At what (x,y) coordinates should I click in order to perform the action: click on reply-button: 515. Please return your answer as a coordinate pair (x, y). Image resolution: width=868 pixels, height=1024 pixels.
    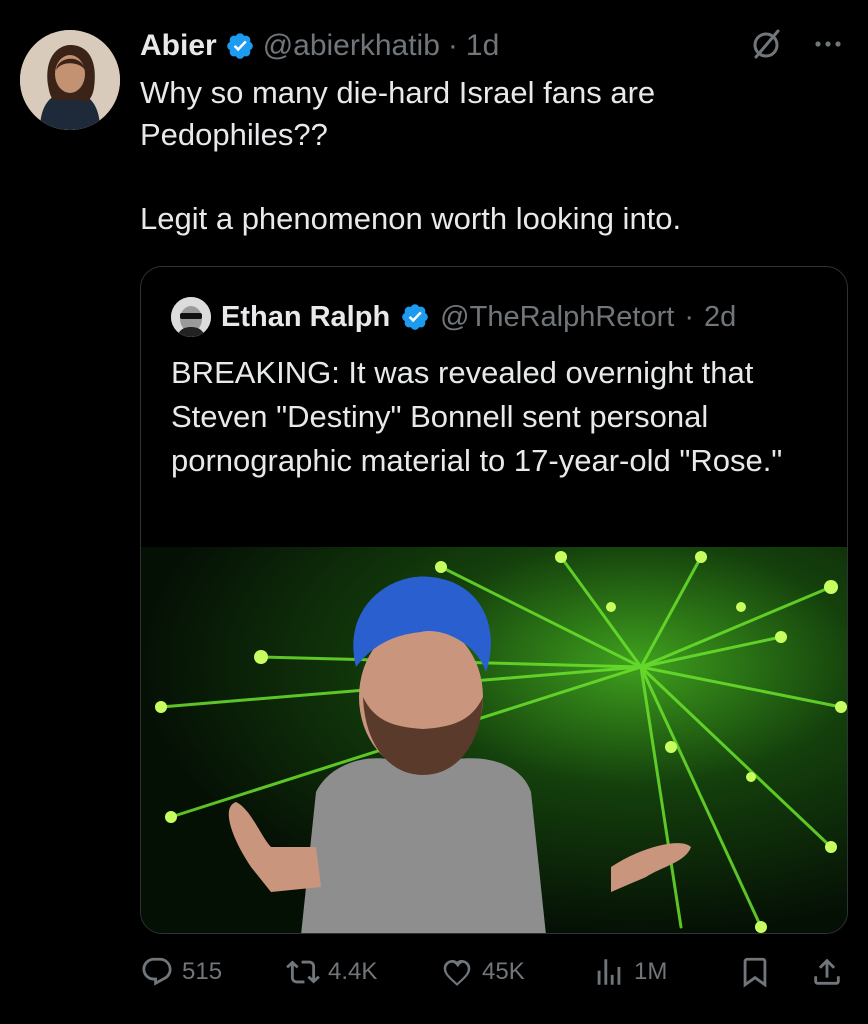
    Looking at the image, I should click on (181, 972).